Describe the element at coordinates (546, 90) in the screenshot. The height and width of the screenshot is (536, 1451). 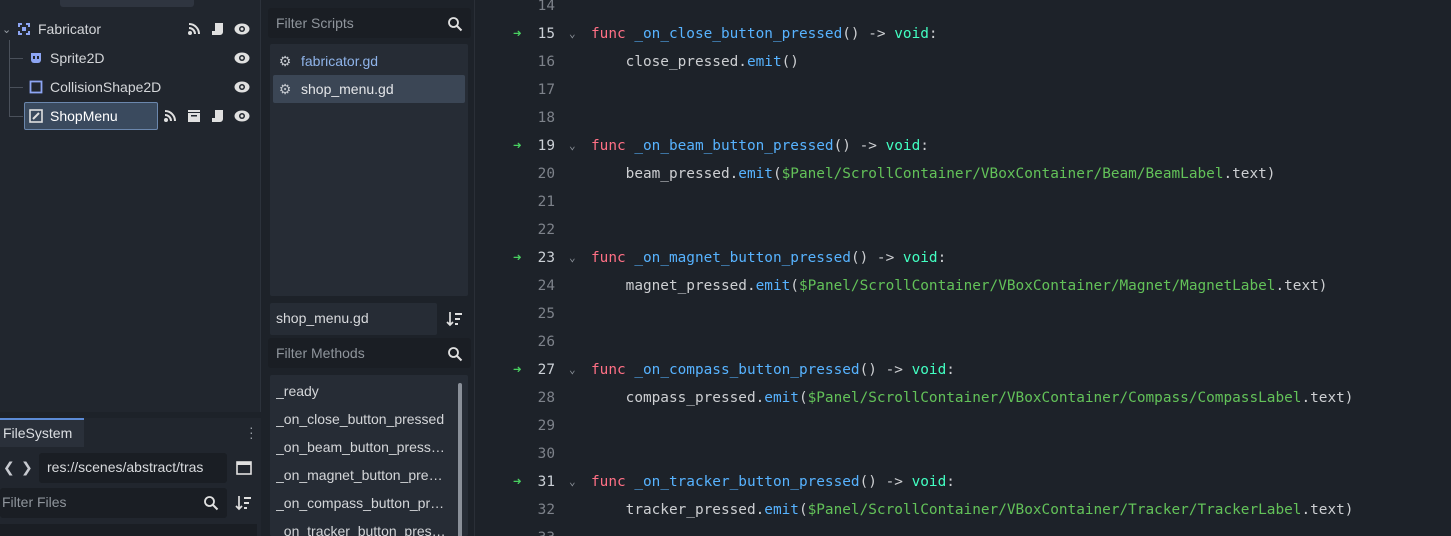
I see `line-number: 17` at that location.